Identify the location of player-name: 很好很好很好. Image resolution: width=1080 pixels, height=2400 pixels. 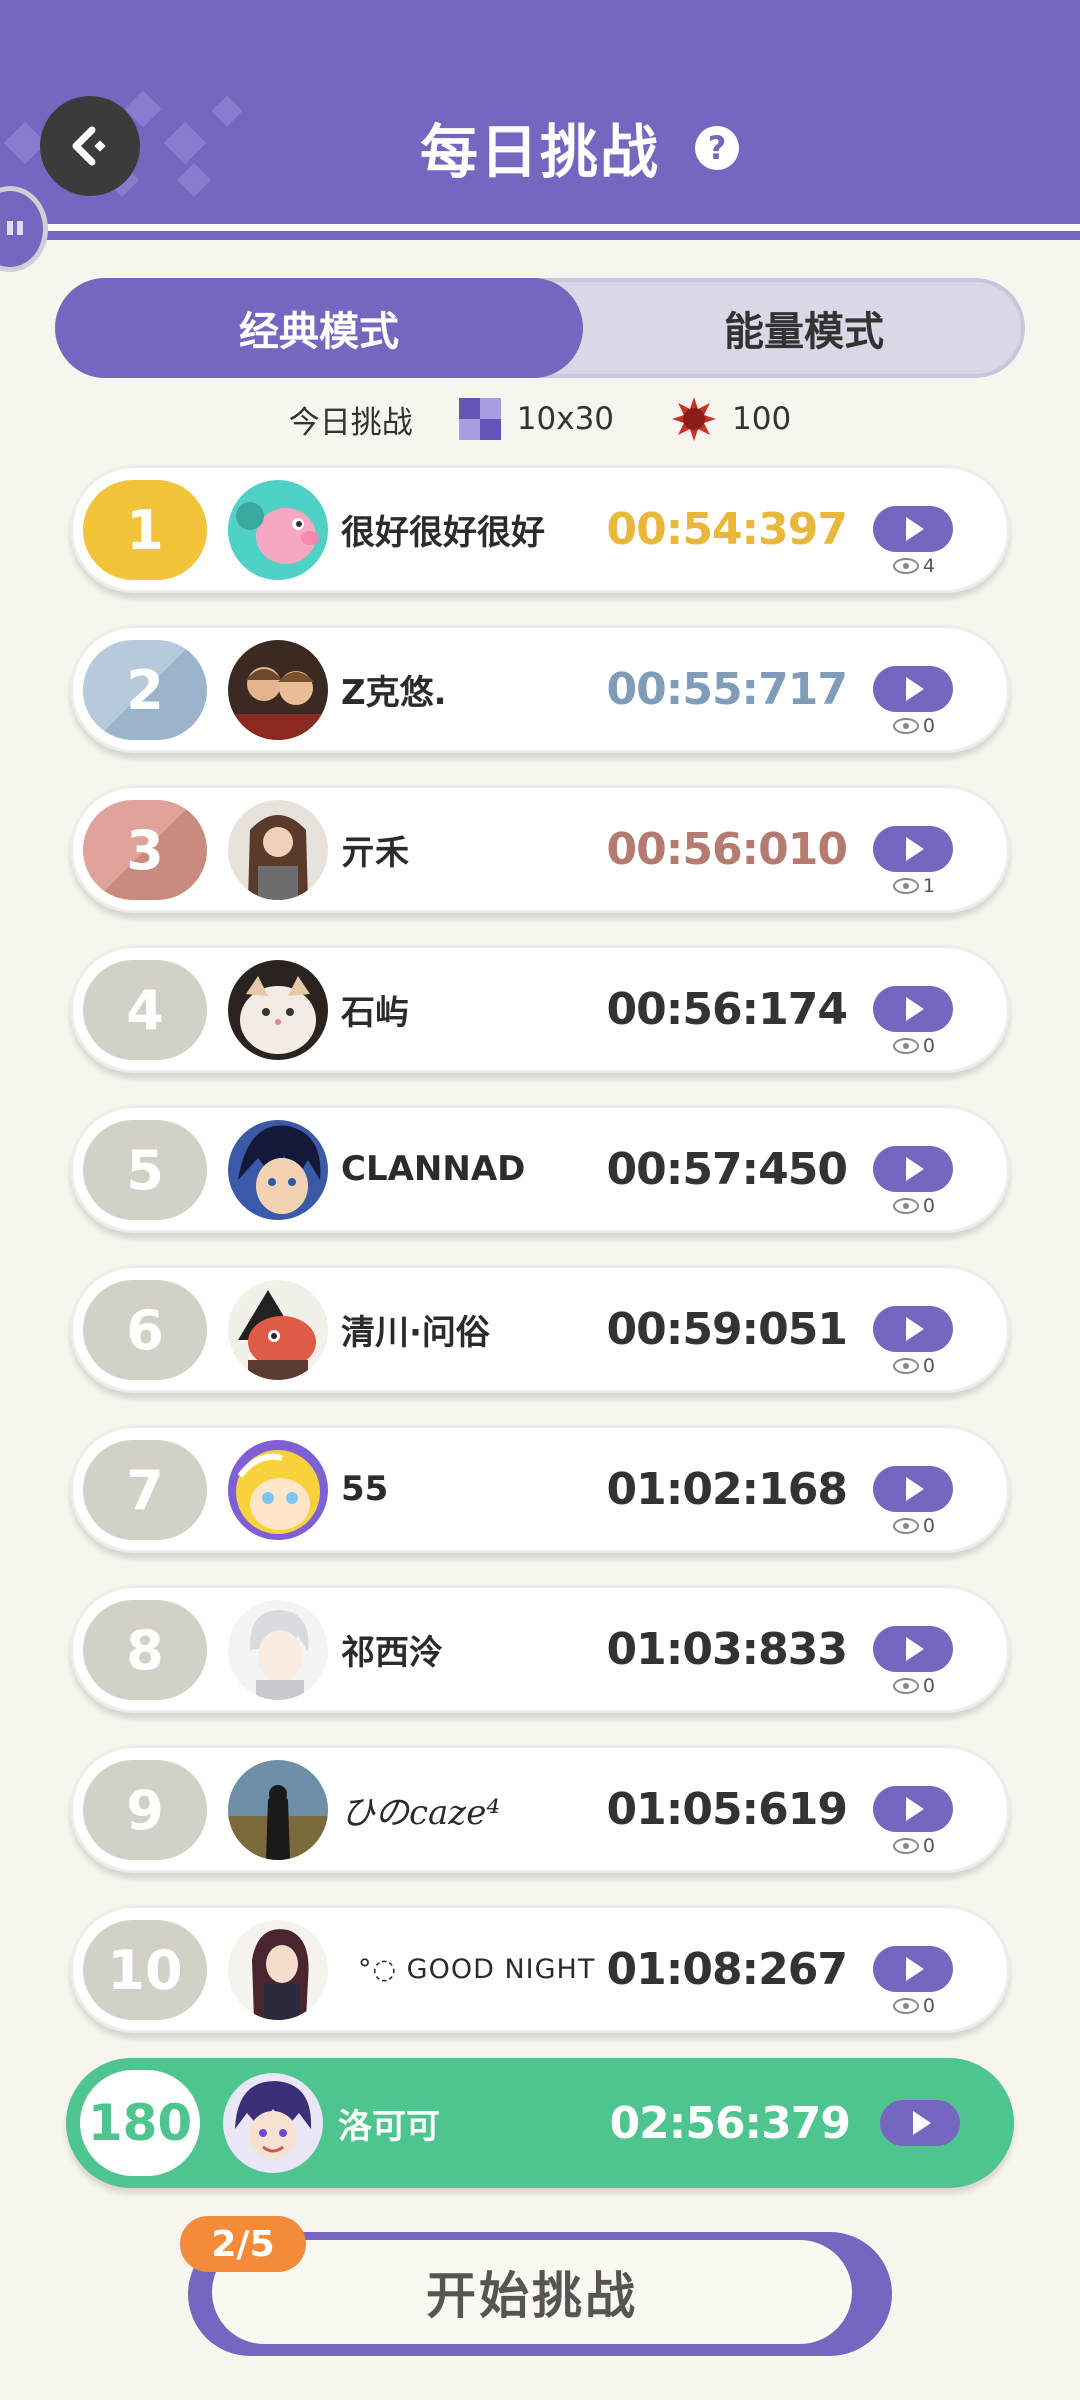
(443, 532).